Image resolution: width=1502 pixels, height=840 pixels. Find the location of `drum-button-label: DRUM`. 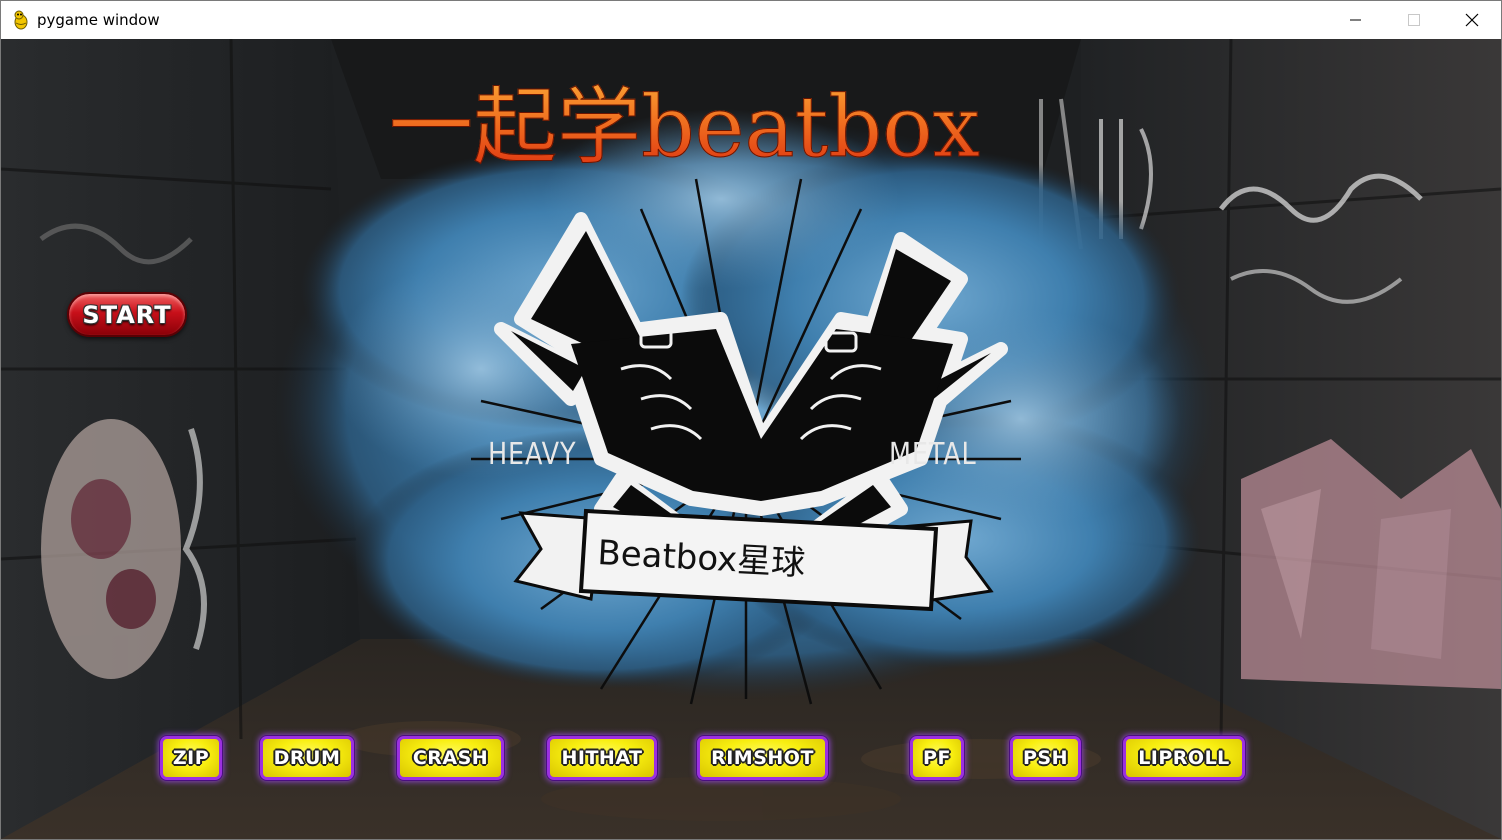

drum-button-label: DRUM is located at coordinates (307, 758).